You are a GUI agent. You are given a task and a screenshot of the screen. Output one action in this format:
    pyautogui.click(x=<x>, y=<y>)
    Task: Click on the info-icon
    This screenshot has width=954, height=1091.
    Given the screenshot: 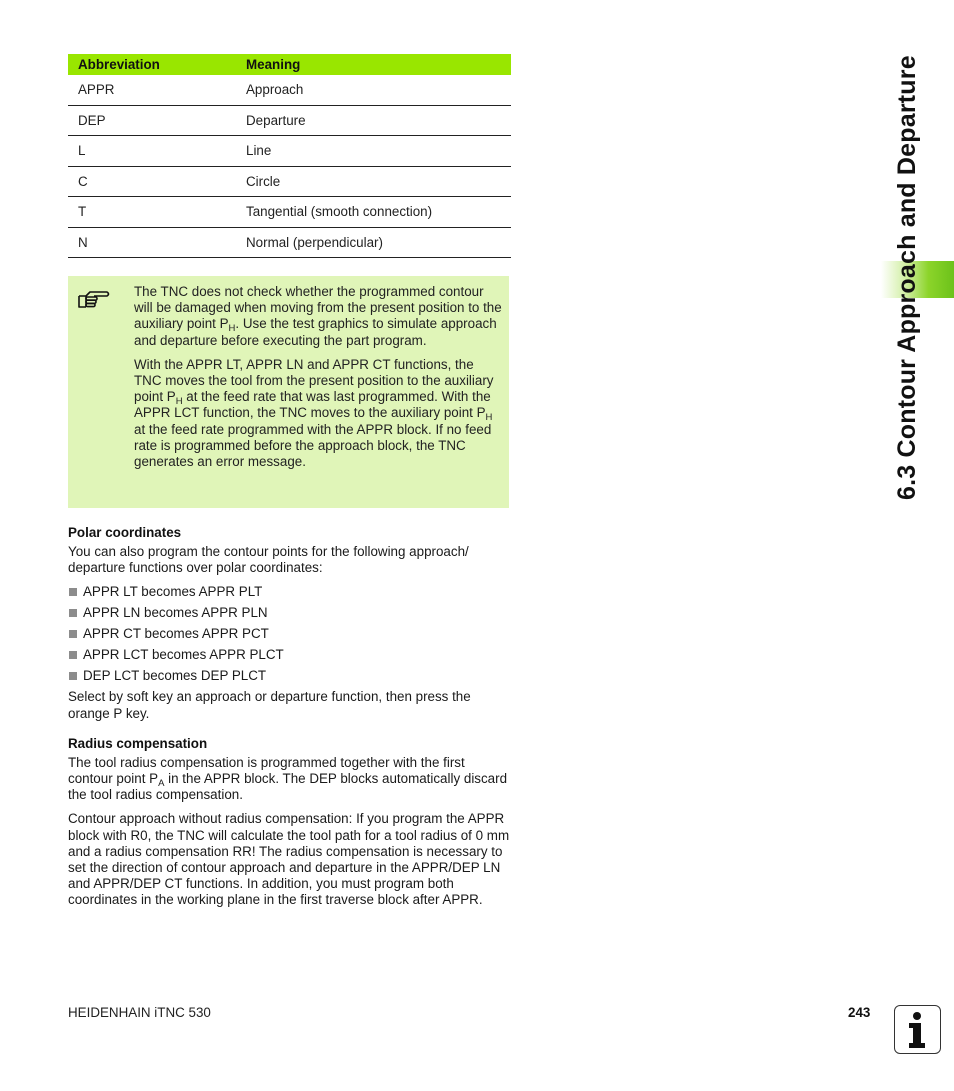 What is the action you would take?
    pyautogui.click(x=917, y=1029)
    